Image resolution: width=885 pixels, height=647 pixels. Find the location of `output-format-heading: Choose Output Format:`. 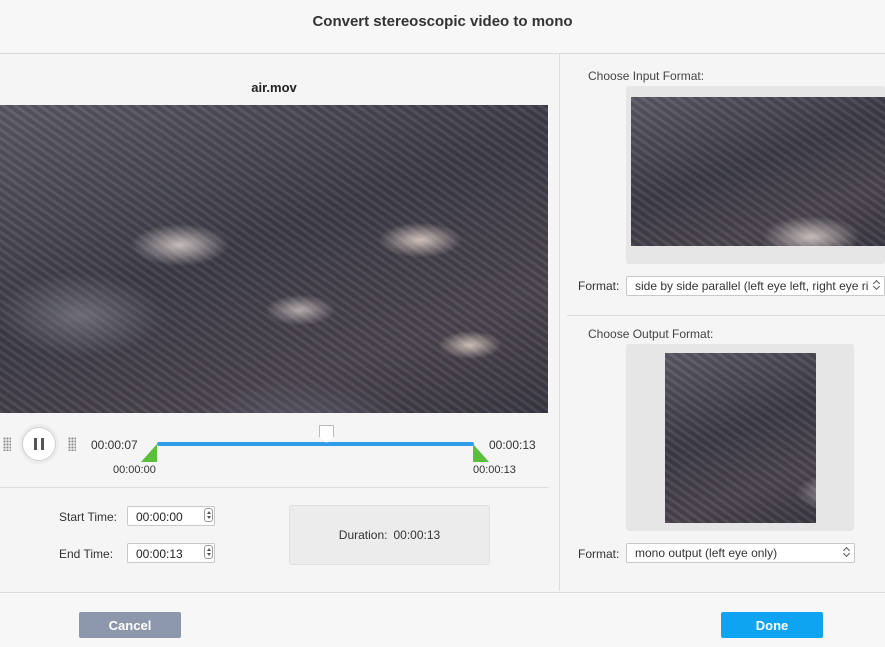

output-format-heading: Choose Output Format: is located at coordinates (651, 334).